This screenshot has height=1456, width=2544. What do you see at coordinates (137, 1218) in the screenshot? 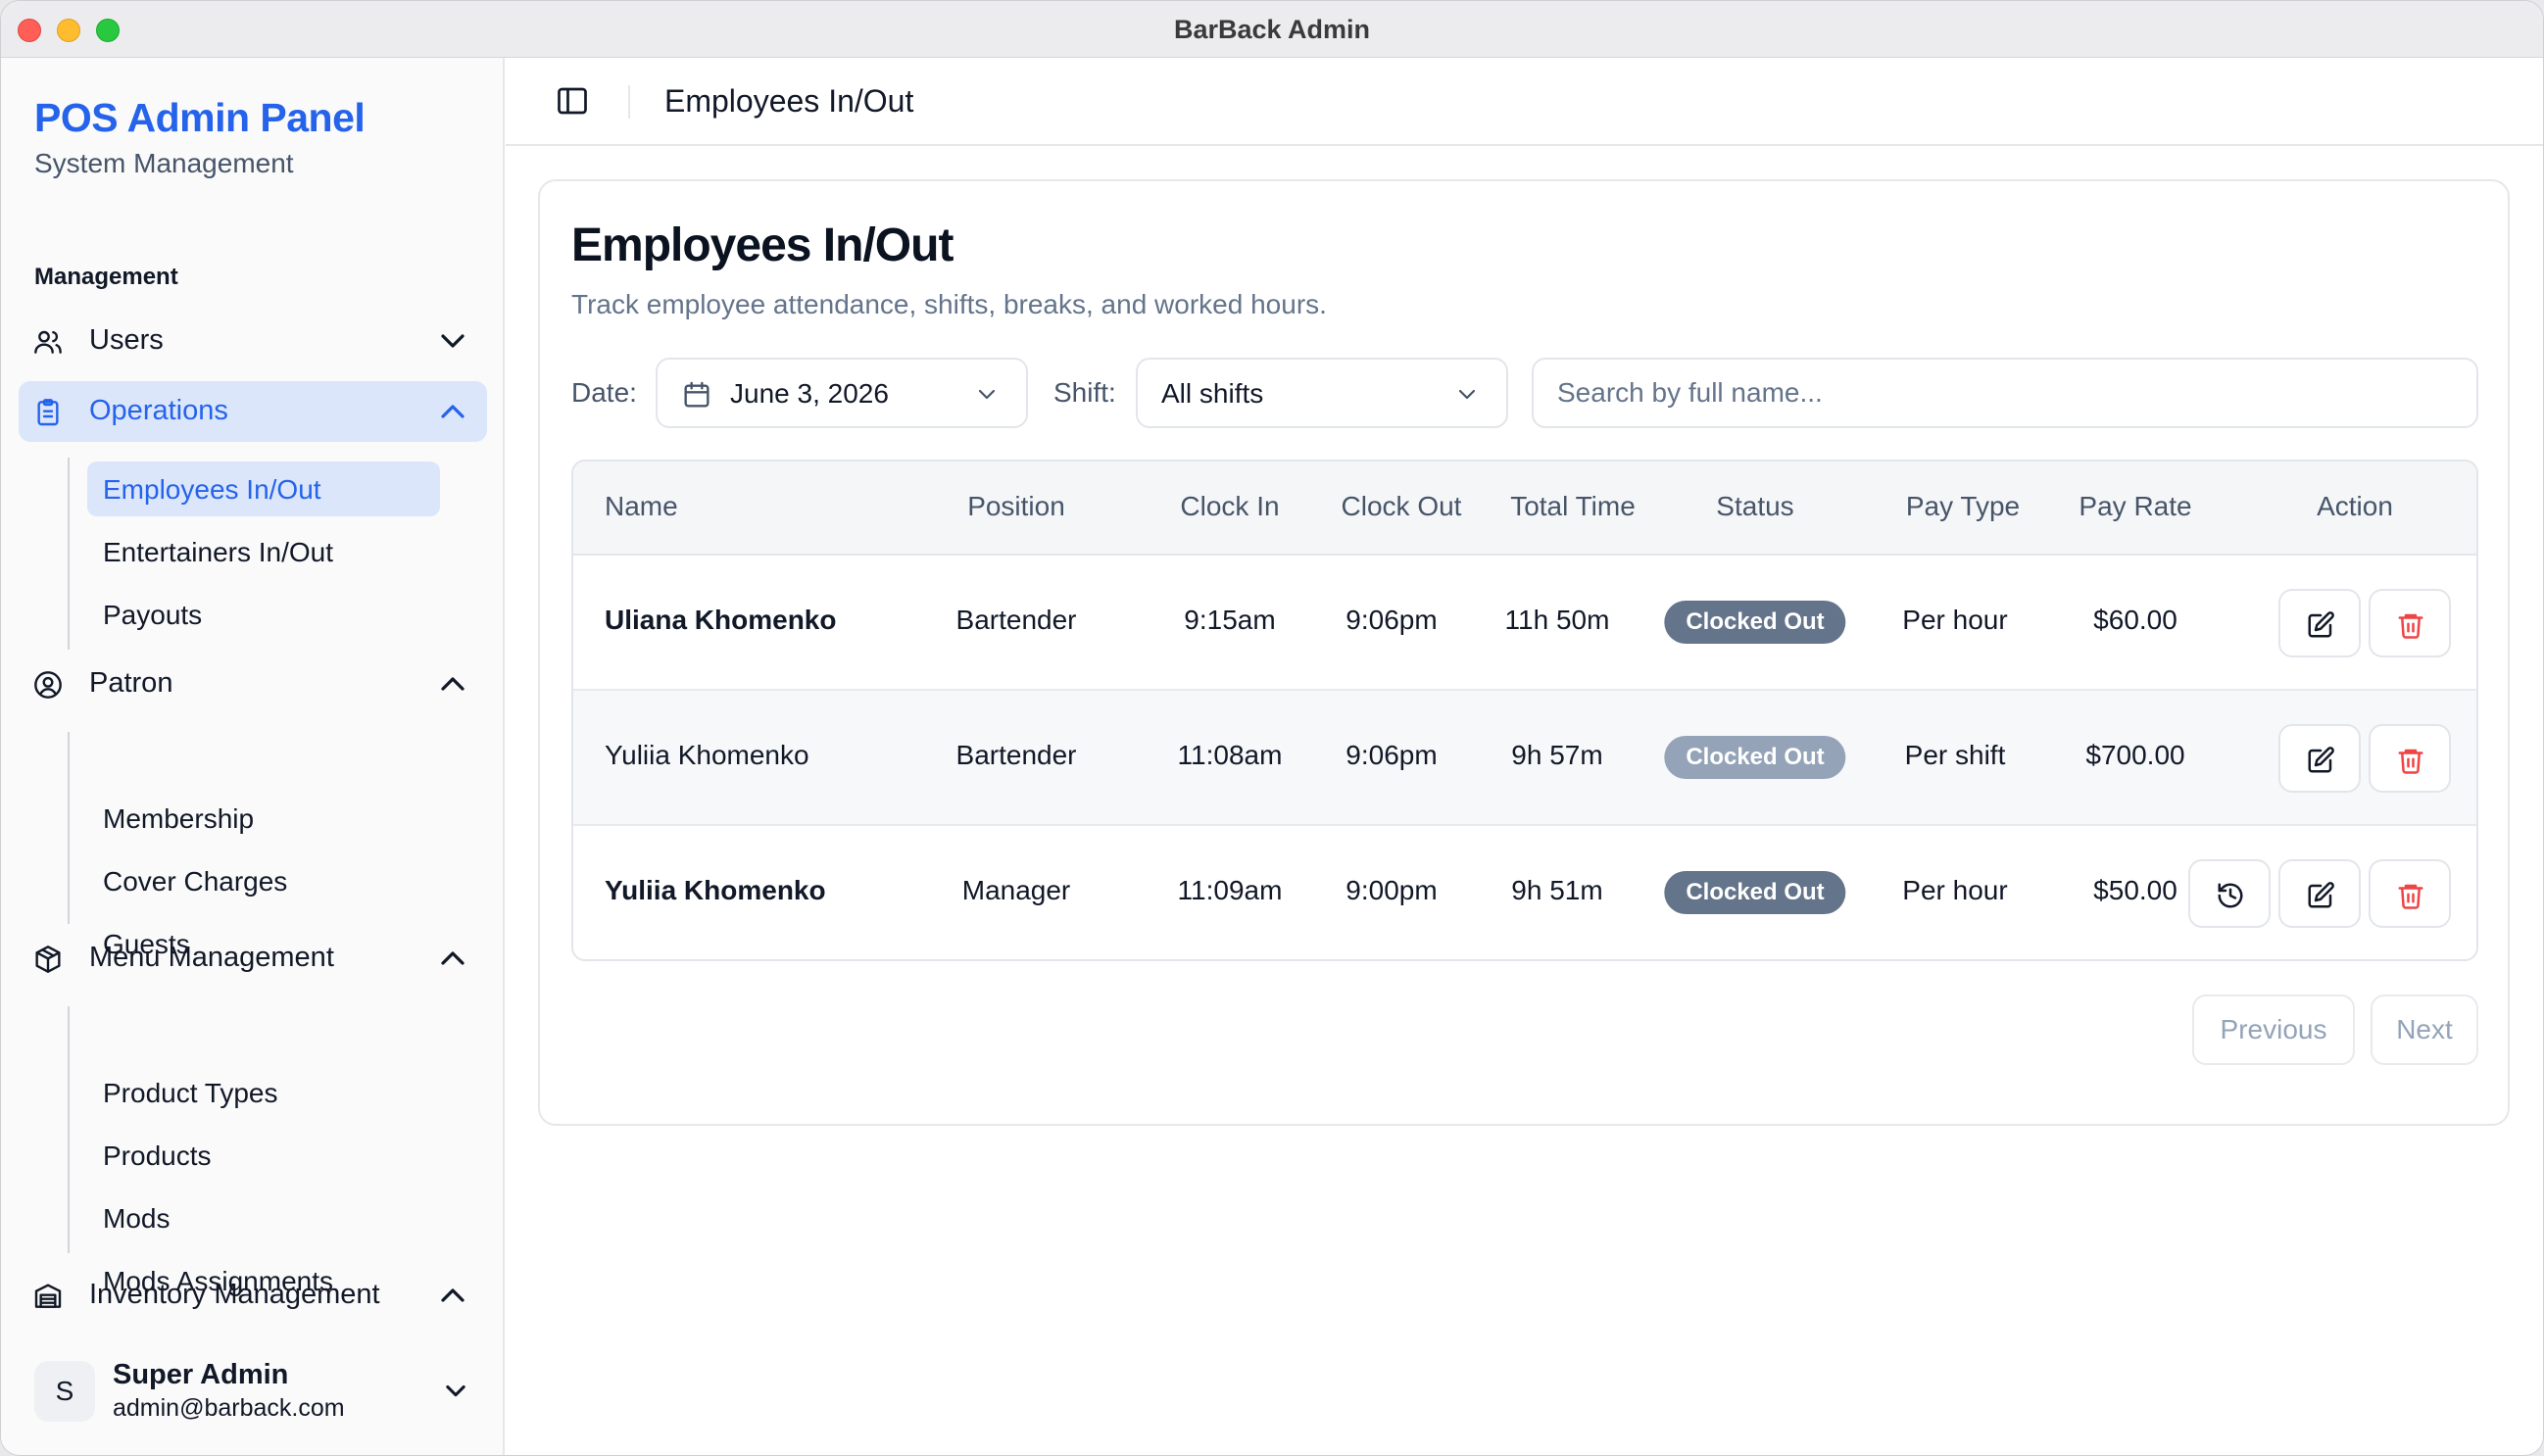
I see `sidebar-subitem-label: Mods` at bounding box center [137, 1218].